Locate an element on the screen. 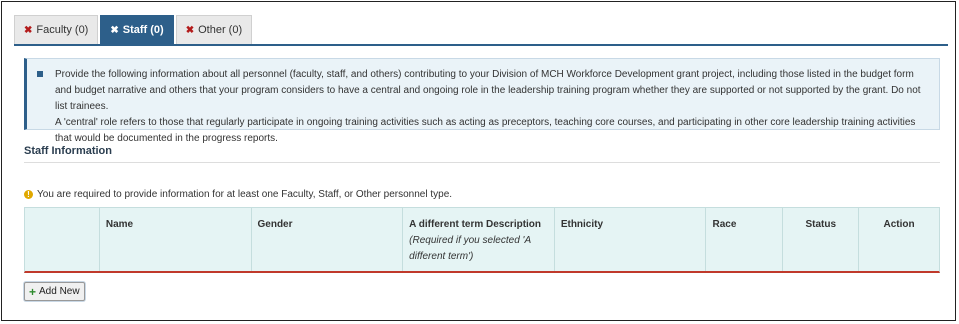  tab-other: ✖ Other (0) is located at coordinates (214, 29).